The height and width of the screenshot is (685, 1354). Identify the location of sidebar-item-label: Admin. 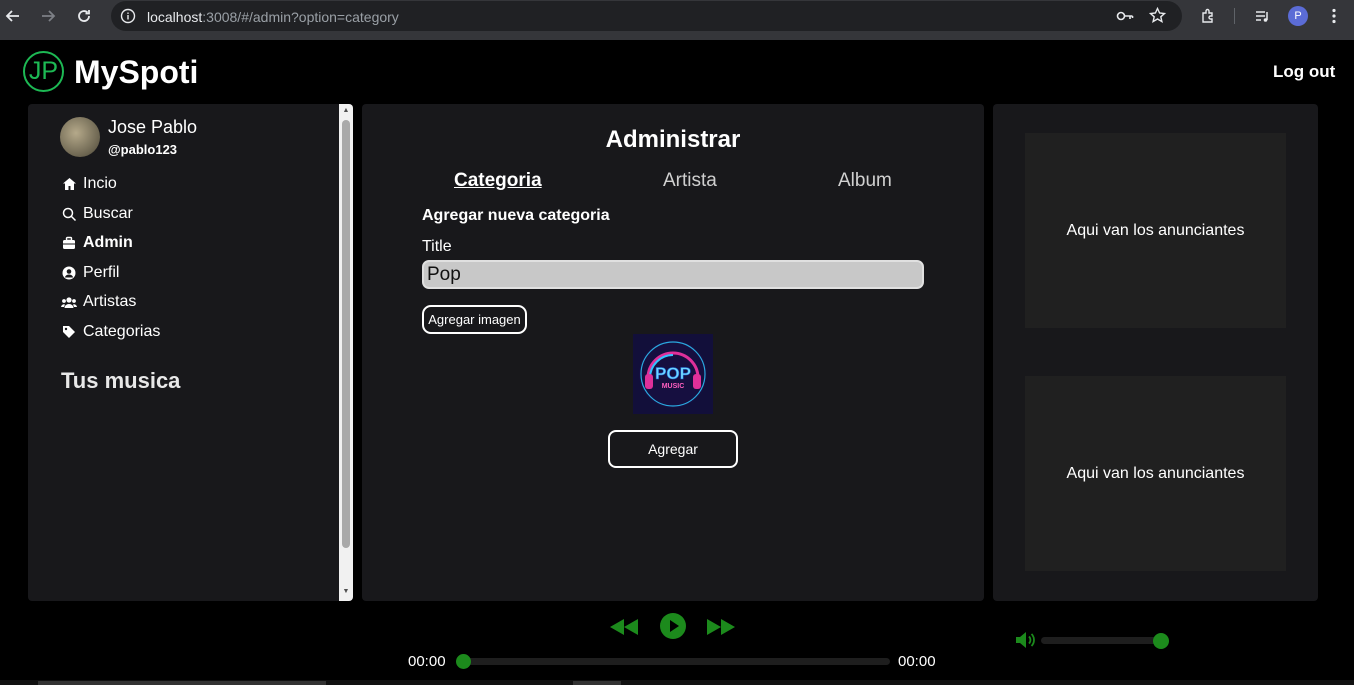
(108, 242).